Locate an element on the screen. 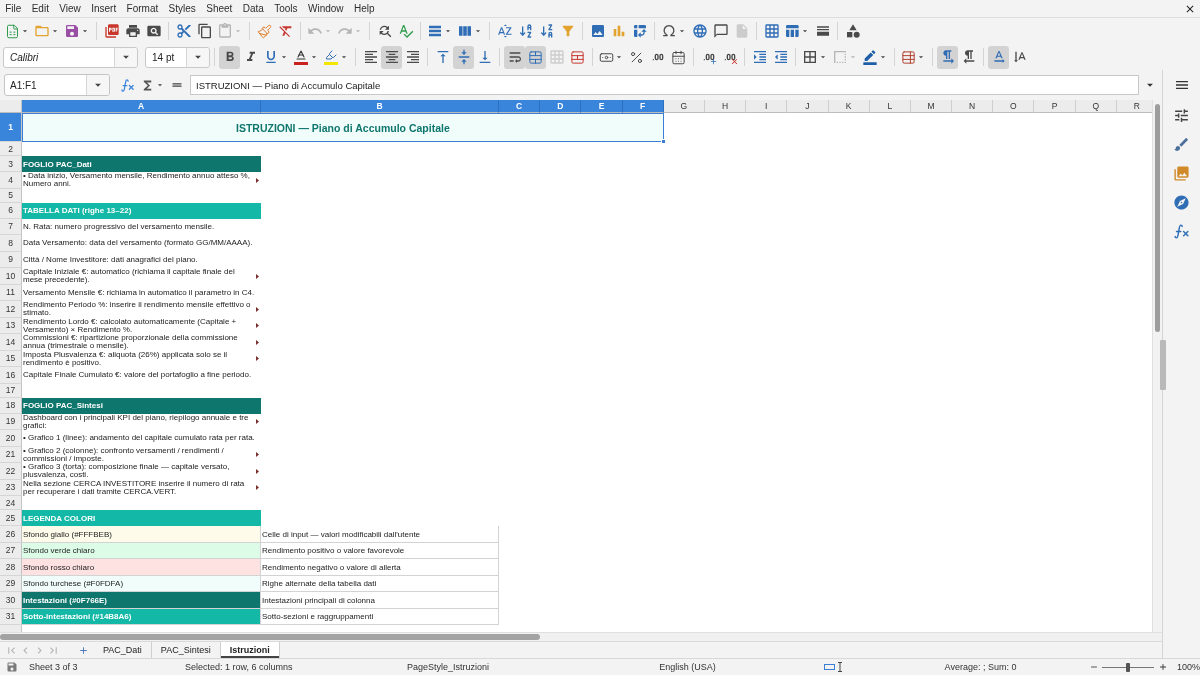  row-header: 26 is located at coordinates (11, 534).